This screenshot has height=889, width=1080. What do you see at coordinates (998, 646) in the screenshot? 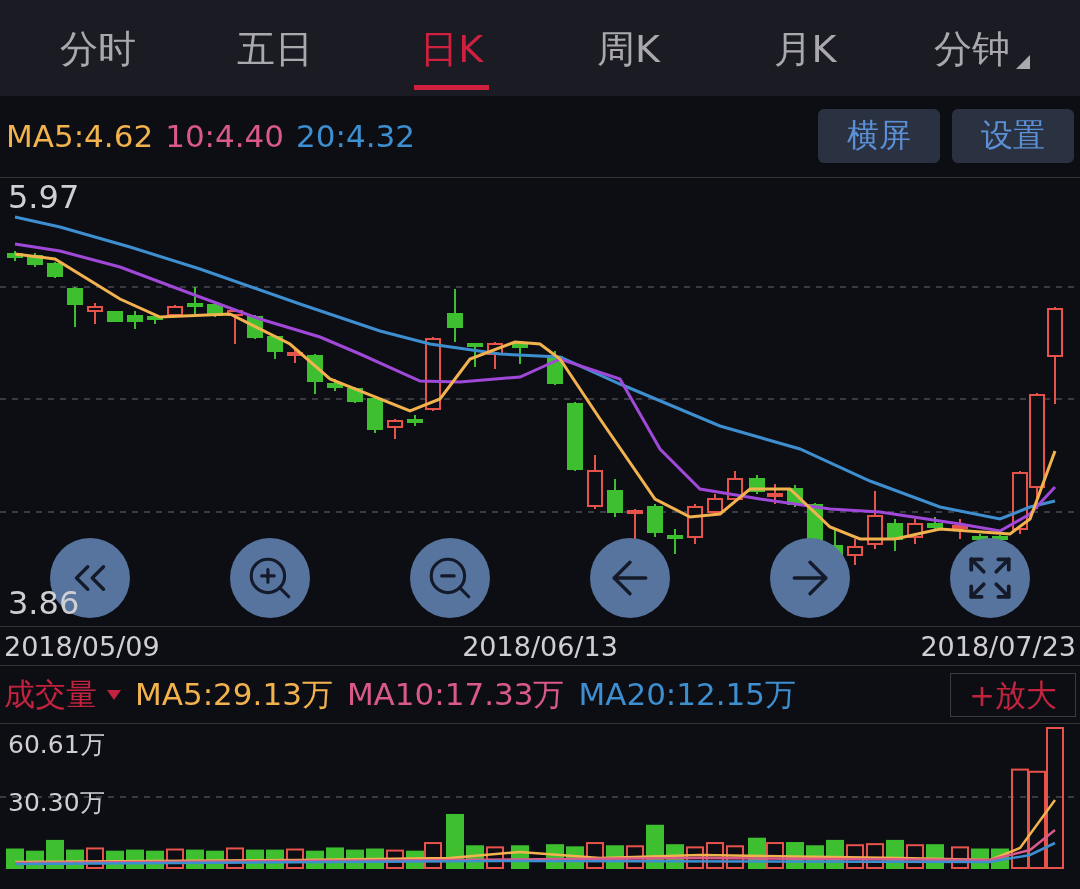
I see `date-label: 2018/07/23` at bounding box center [998, 646].